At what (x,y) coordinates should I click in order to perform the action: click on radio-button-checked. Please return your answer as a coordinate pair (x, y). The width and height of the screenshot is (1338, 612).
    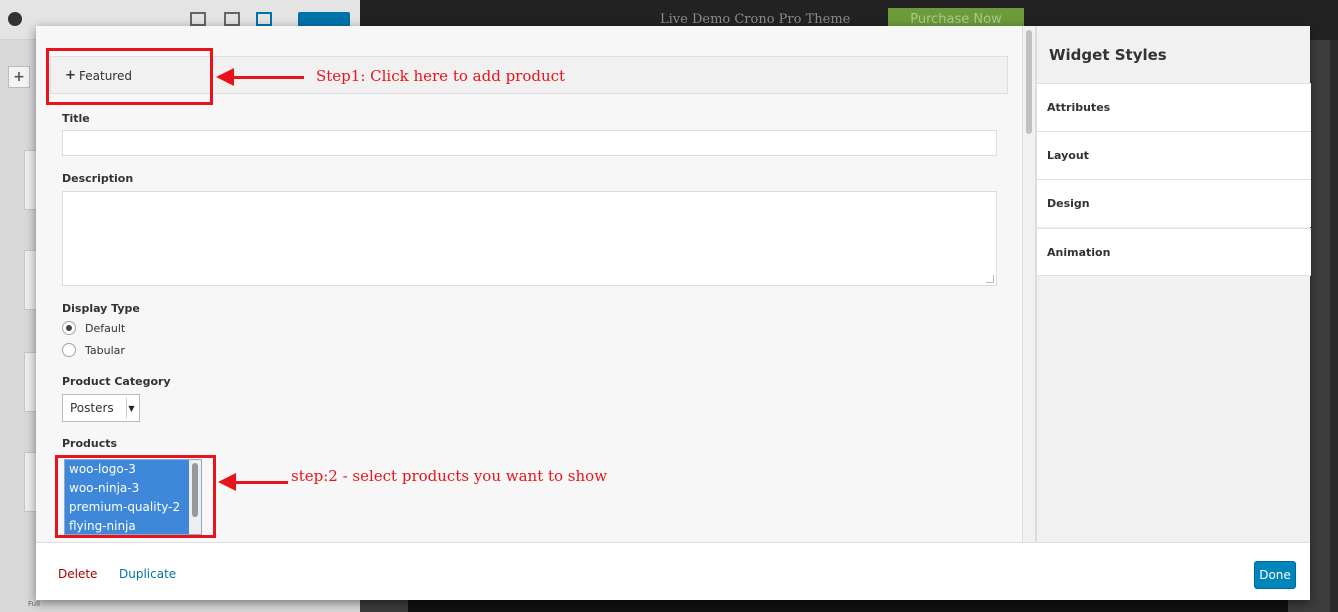
    Looking at the image, I should click on (69, 328).